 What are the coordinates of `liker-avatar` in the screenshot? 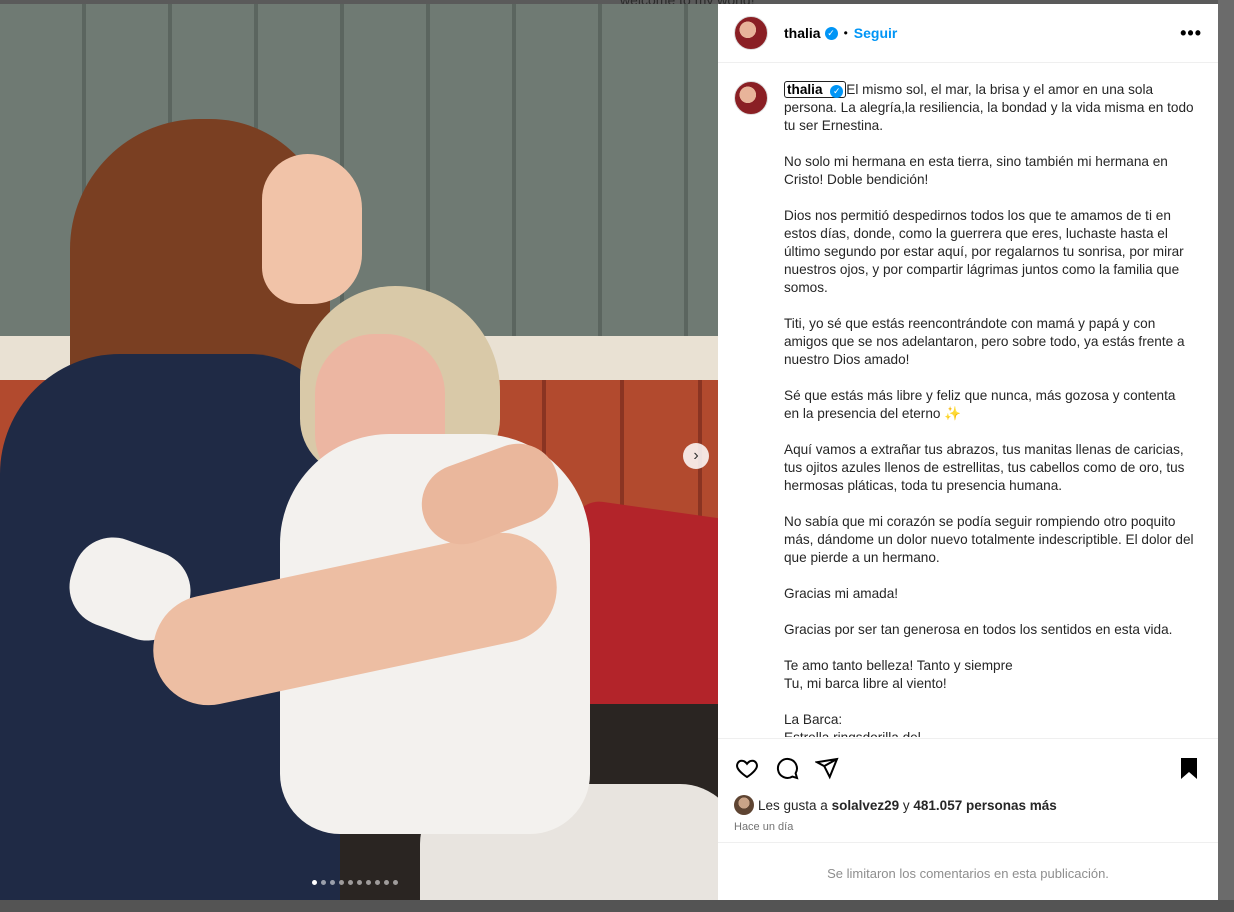 It's located at (744, 805).